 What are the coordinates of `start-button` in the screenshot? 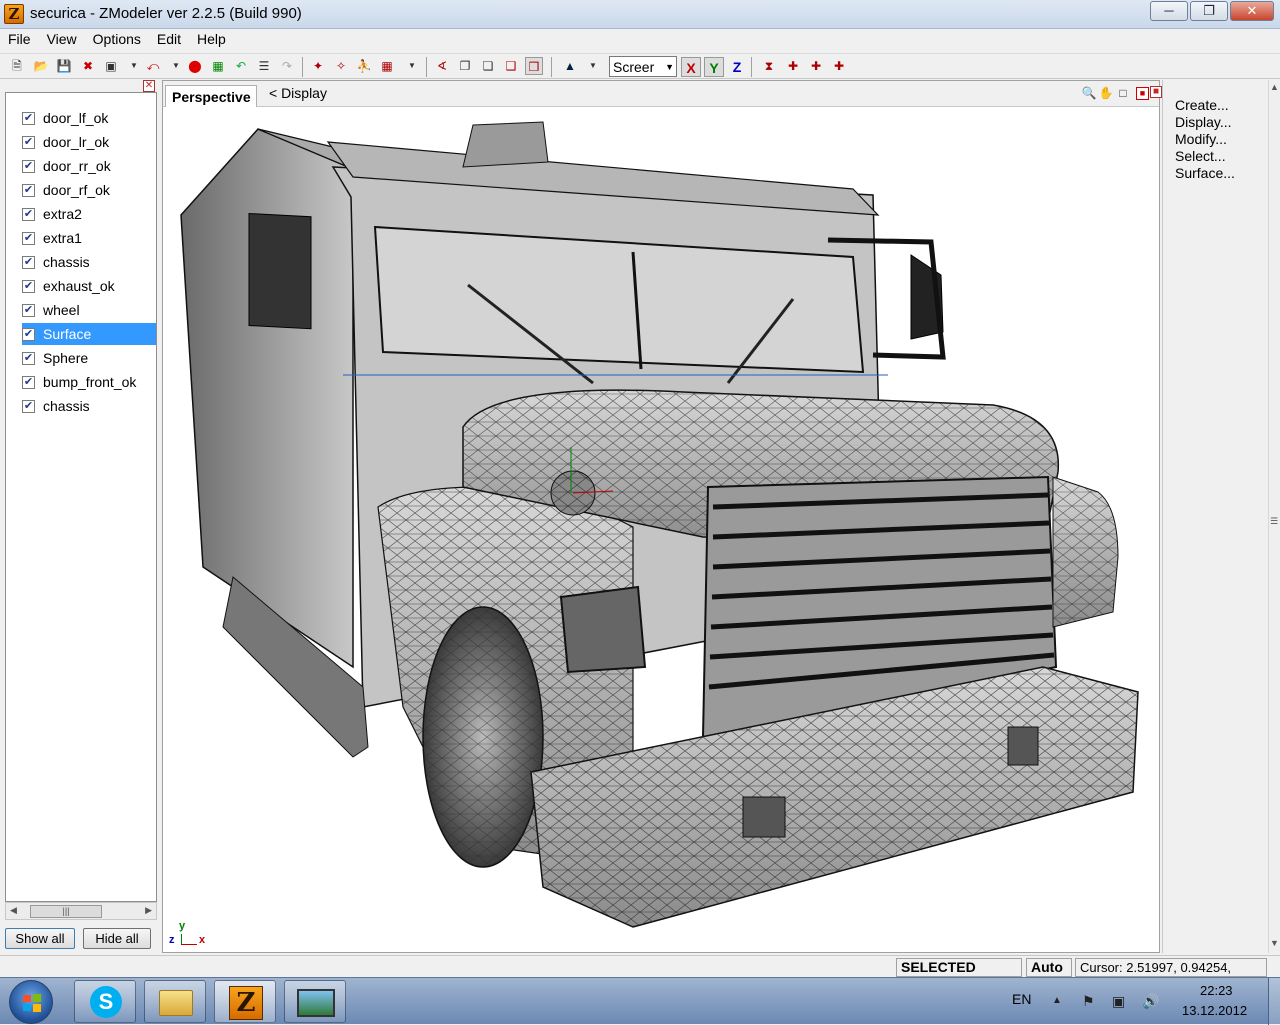 It's located at (31, 1002).